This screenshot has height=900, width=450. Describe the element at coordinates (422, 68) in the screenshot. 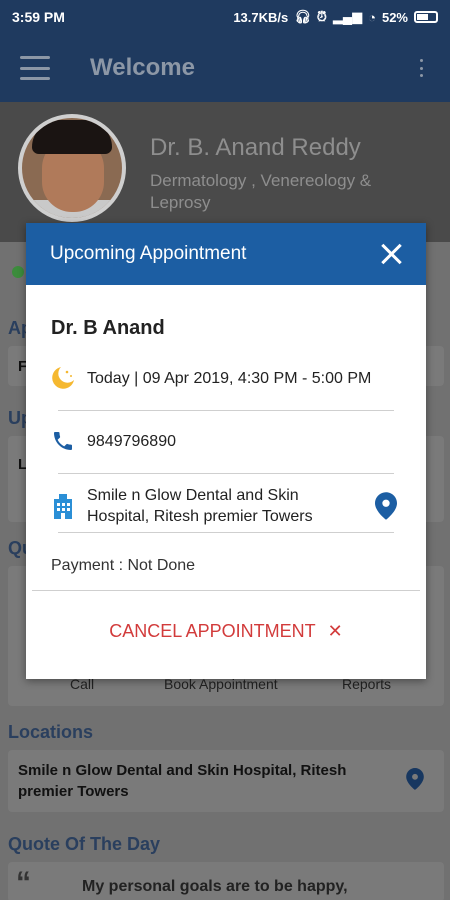

I see `more-options-icon` at that location.